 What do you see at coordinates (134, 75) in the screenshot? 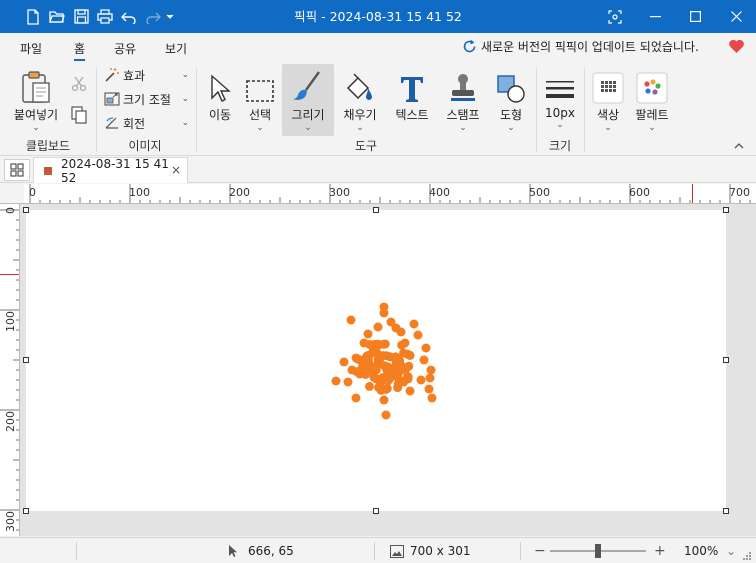
I see `effect-label: 효과` at bounding box center [134, 75].